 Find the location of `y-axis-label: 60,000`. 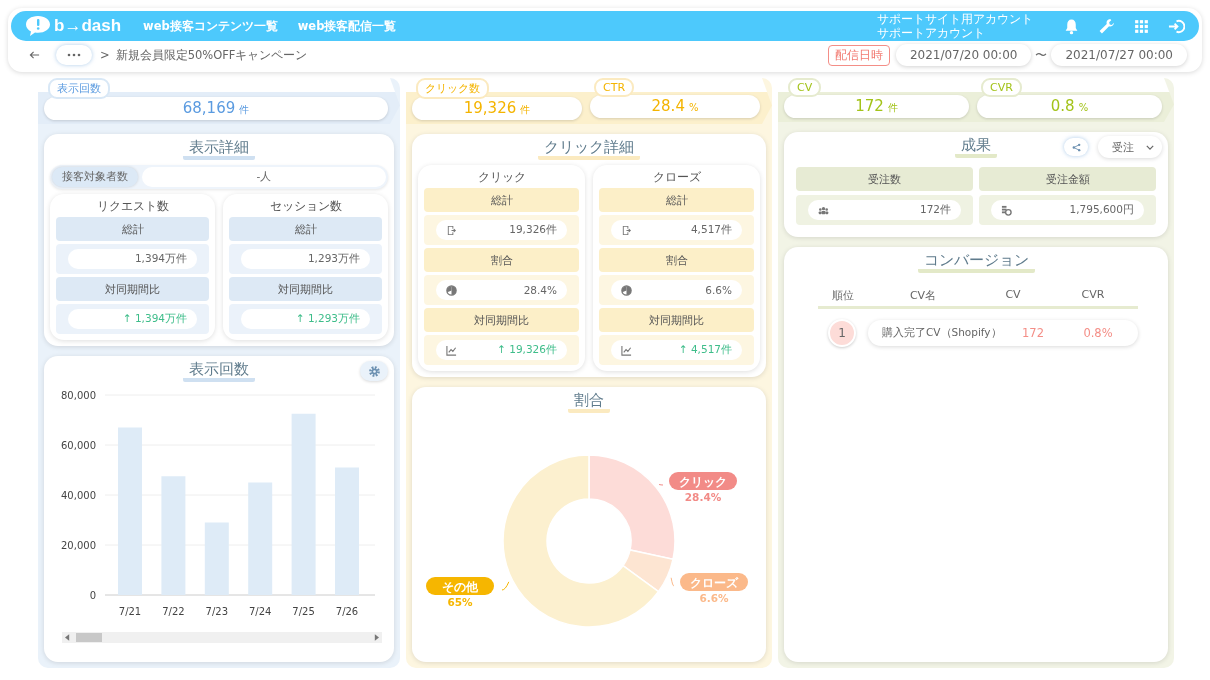

y-axis-label: 60,000 is located at coordinates (78, 445).